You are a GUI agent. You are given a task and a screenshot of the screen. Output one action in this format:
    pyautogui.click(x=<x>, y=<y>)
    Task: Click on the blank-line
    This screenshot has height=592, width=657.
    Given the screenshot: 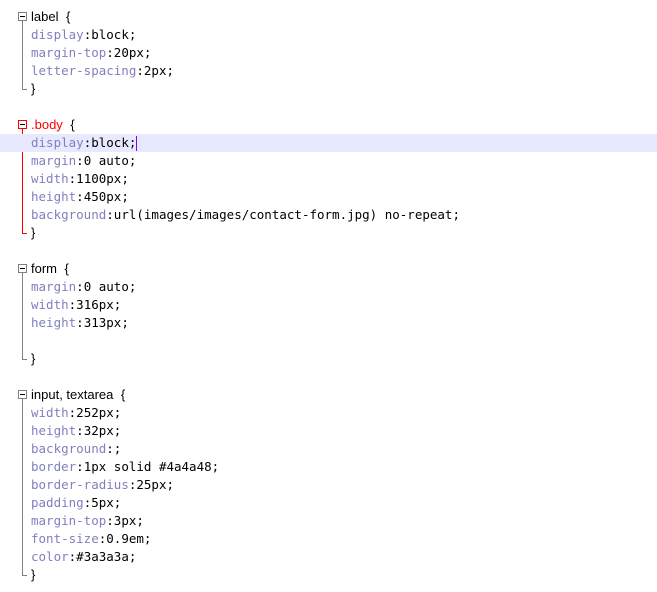 What is the action you would take?
    pyautogui.click(x=328, y=341)
    